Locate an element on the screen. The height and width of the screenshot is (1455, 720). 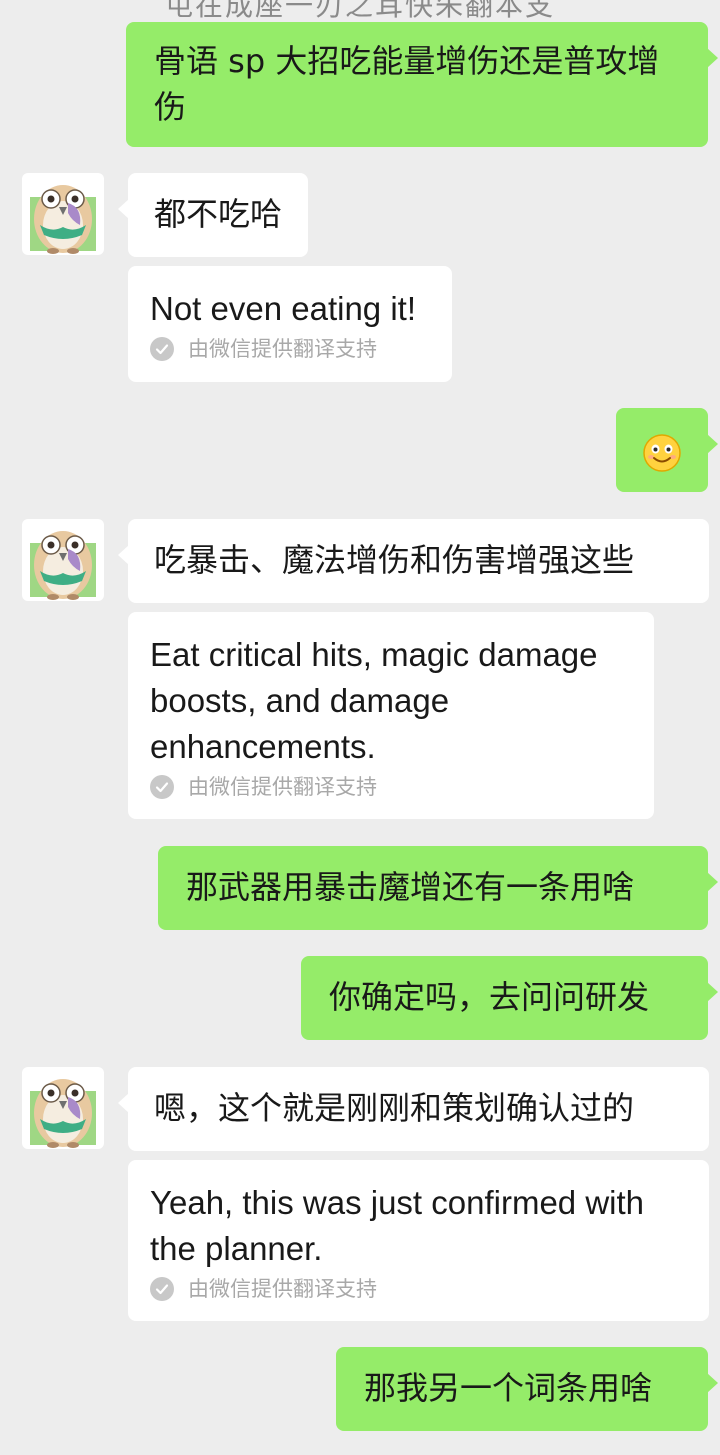
message-text: 你确定吗，去问问研发 is located at coordinates (489, 997).